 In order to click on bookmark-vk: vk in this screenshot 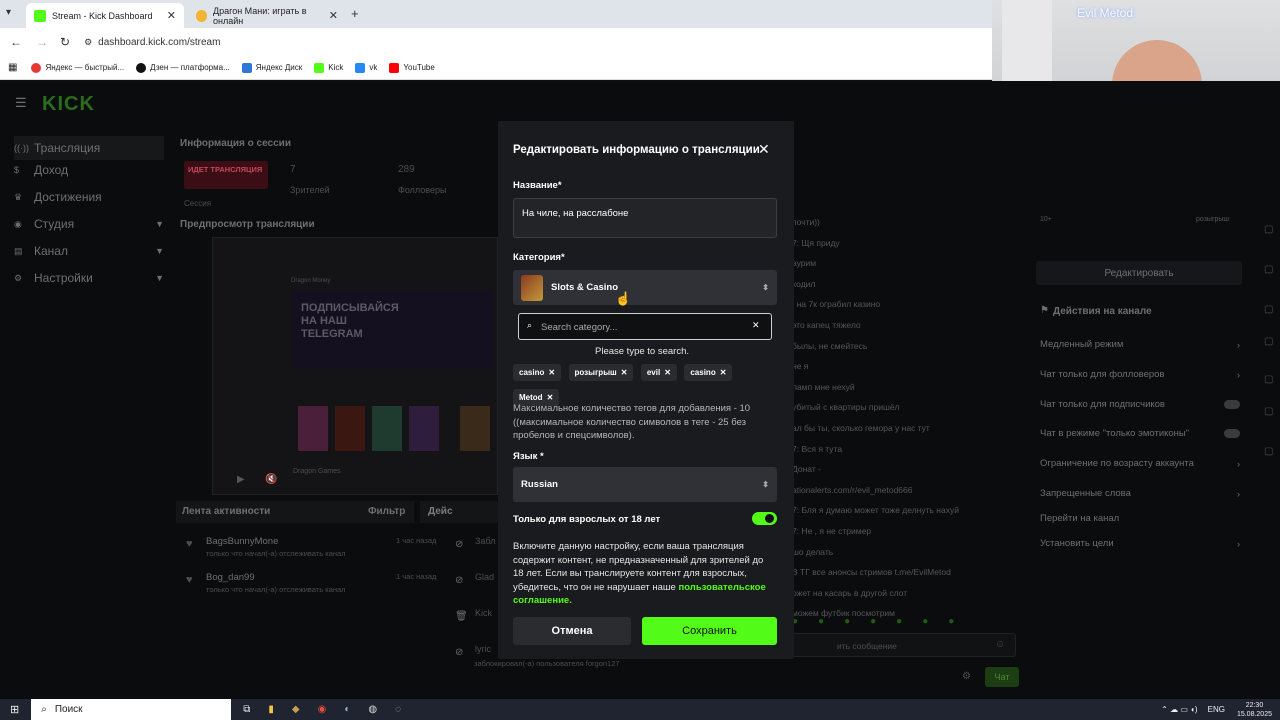, I will do `click(366, 67)`.